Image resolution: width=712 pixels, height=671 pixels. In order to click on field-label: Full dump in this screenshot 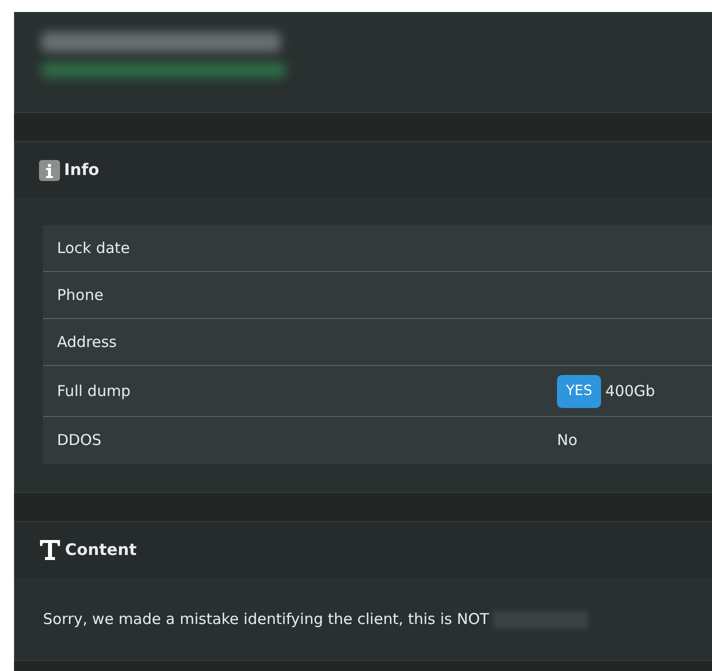, I will do `click(94, 391)`.